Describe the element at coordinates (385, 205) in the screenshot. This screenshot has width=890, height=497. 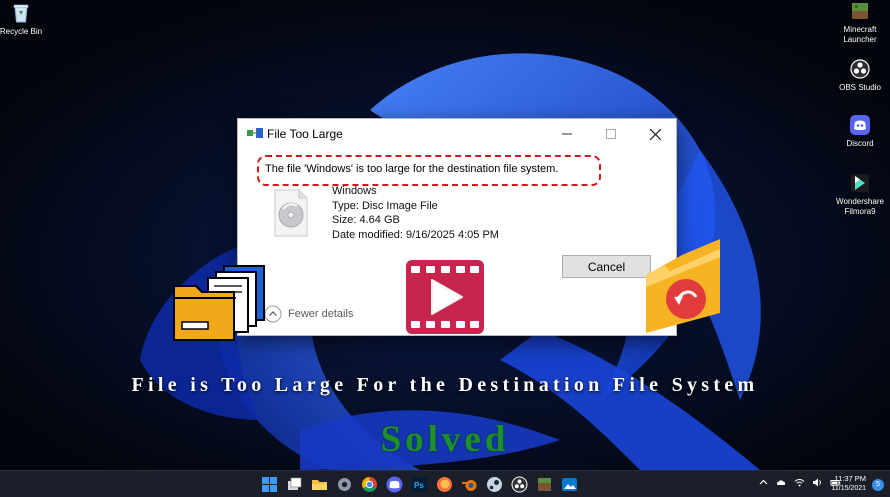
I see `file-type: Type: Disc Image File` at that location.